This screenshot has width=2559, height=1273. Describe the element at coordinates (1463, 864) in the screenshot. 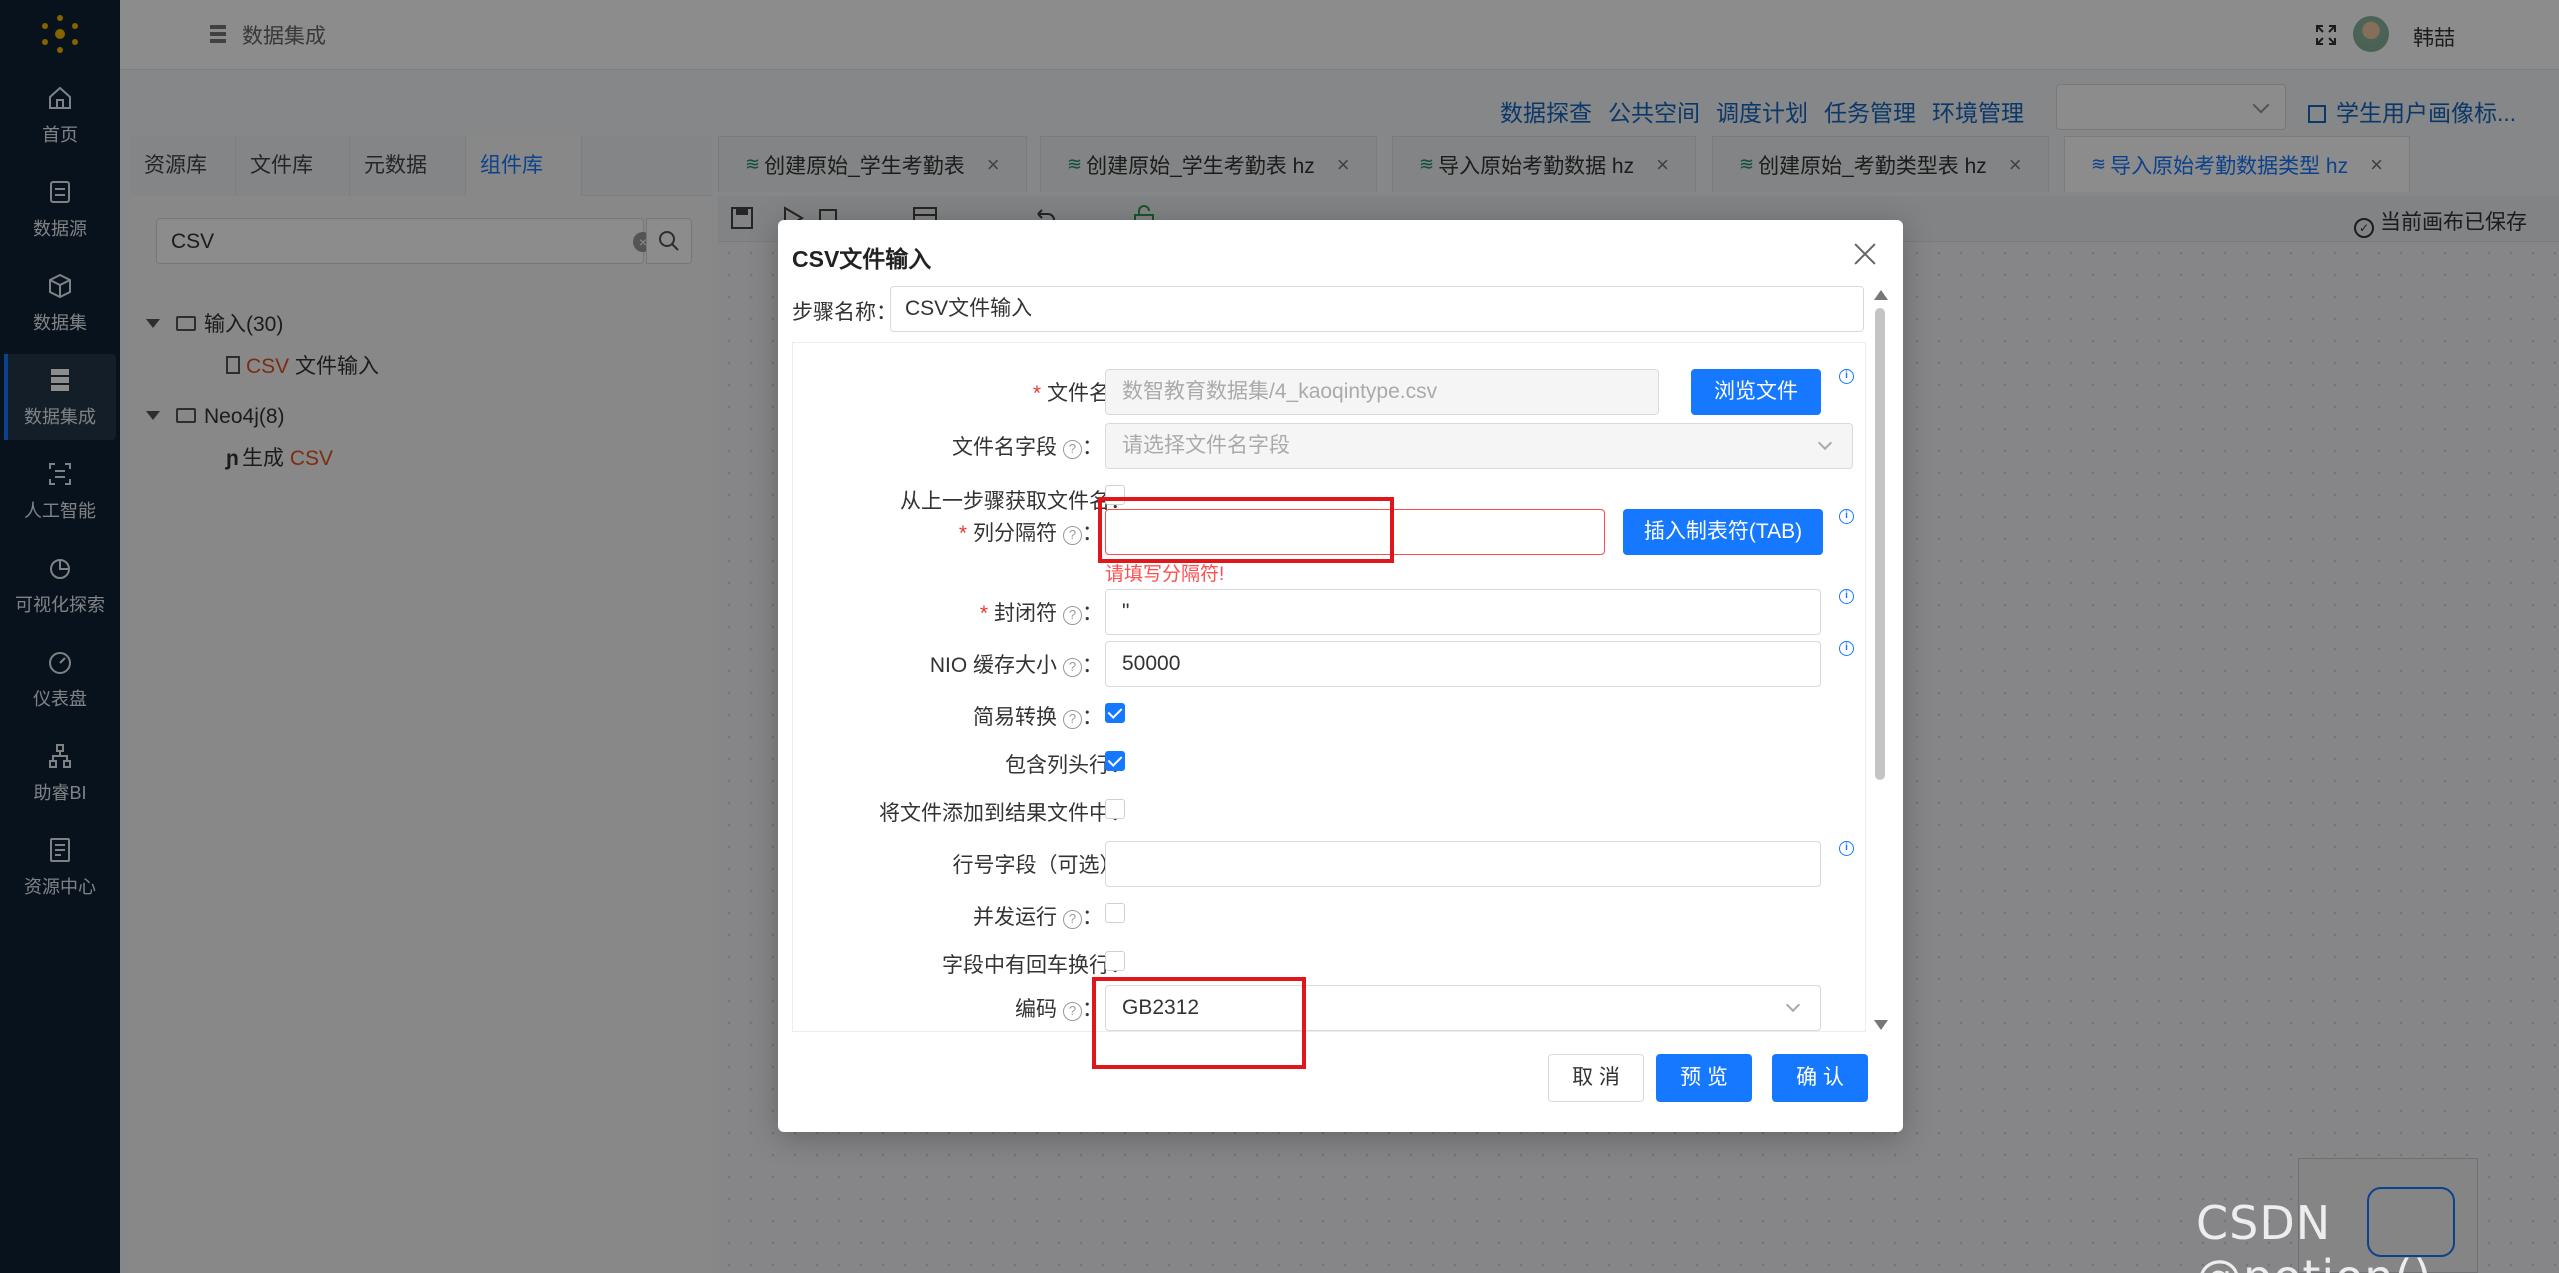

I see `row-number-input` at that location.